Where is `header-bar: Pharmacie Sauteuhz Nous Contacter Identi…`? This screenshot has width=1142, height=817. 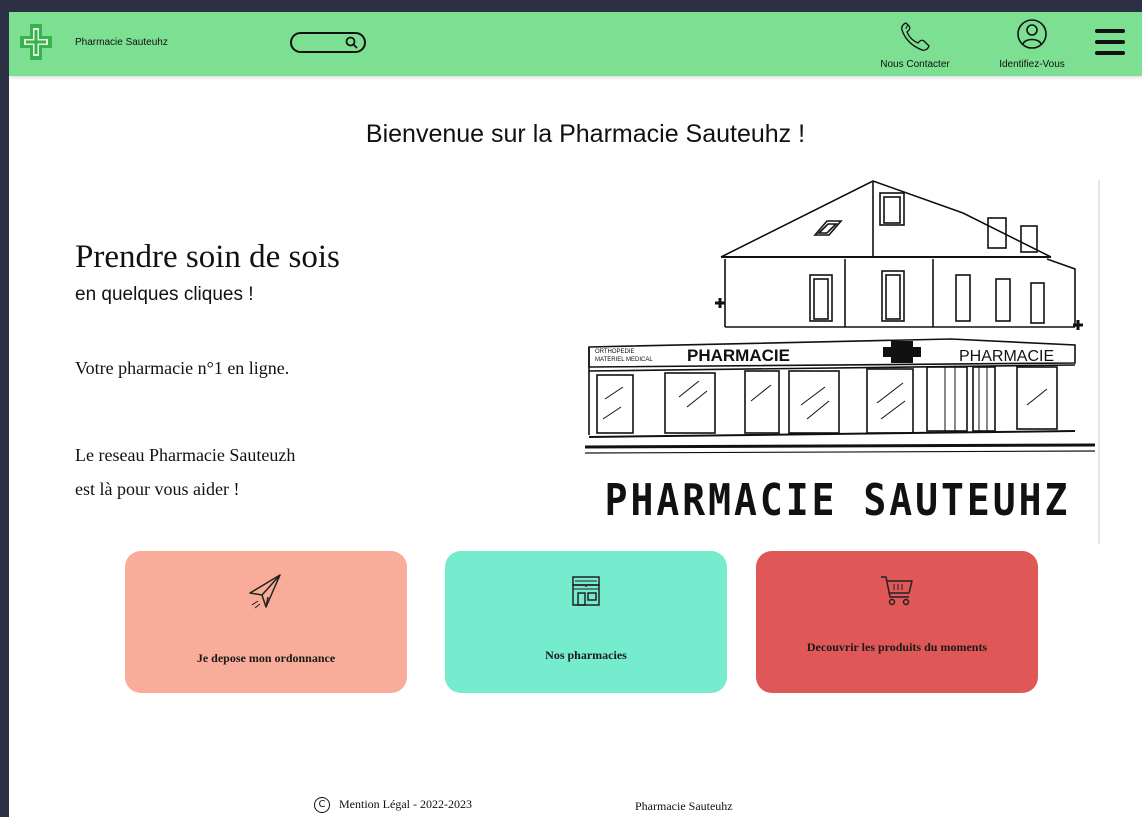 header-bar: Pharmacie Sauteuhz Nous Contacter Identi… is located at coordinates (575, 44).